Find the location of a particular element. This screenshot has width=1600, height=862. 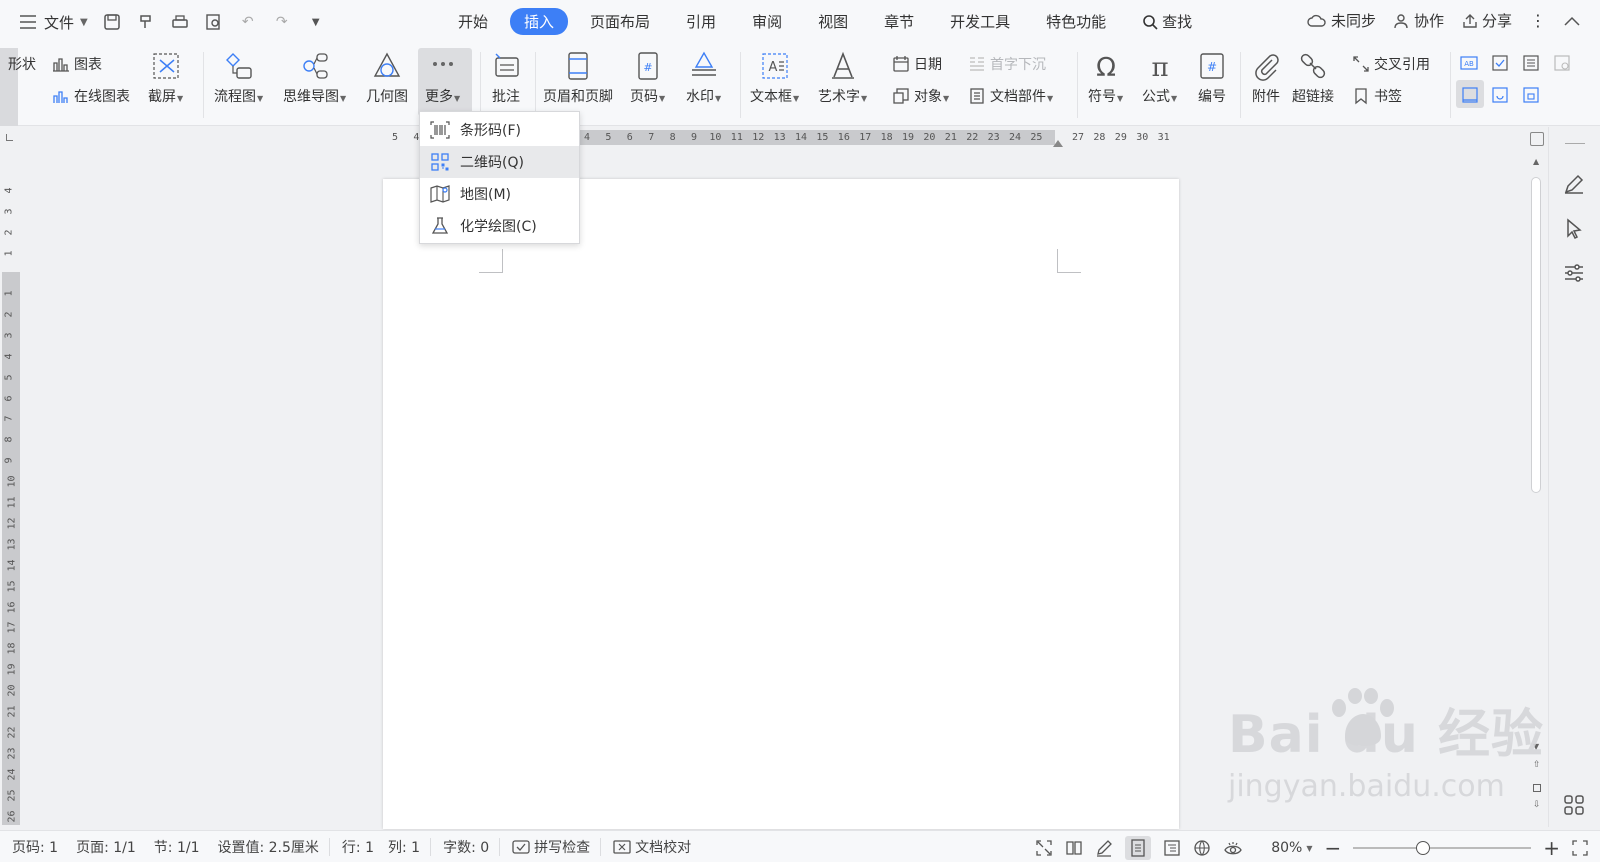

zoom-slider is located at coordinates (1442, 848).